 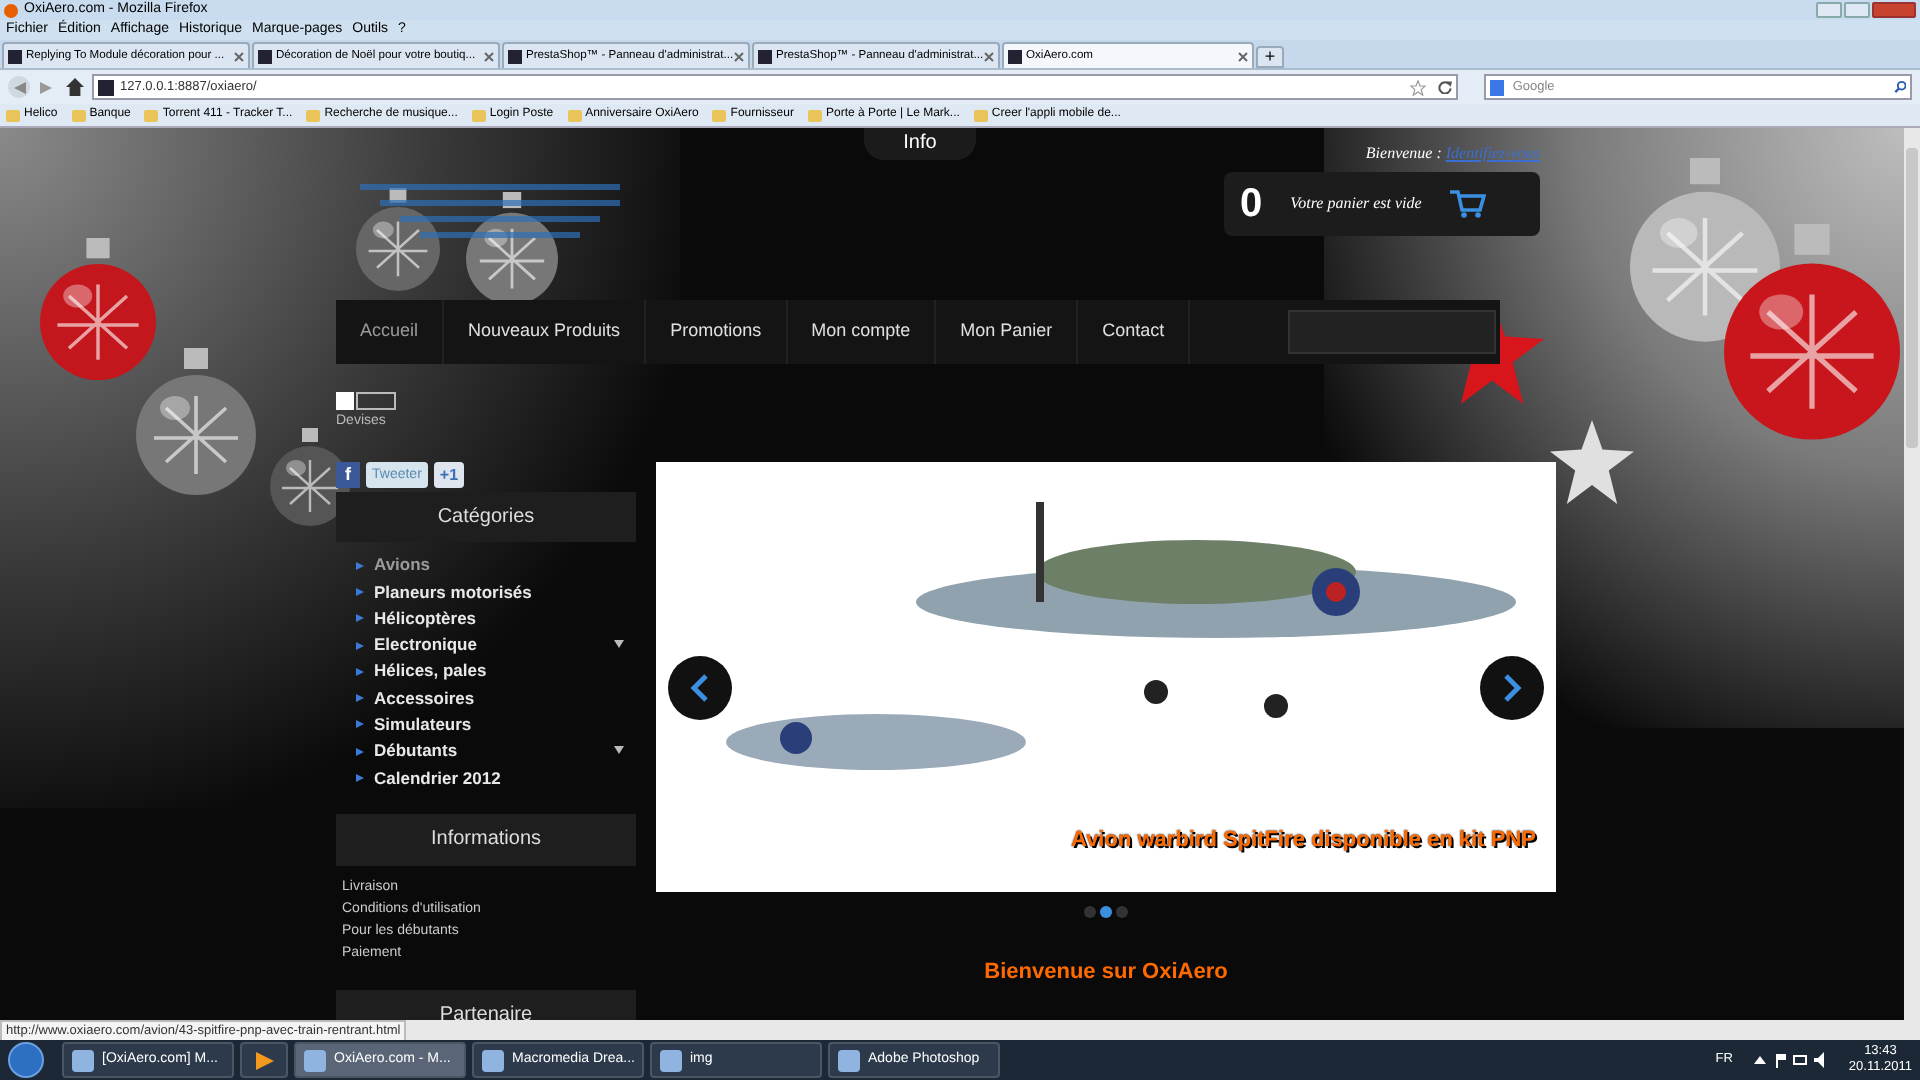 What do you see at coordinates (348, 475) in the screenshot?
I see `facebook-button: f` at bounding box center [348, 475].